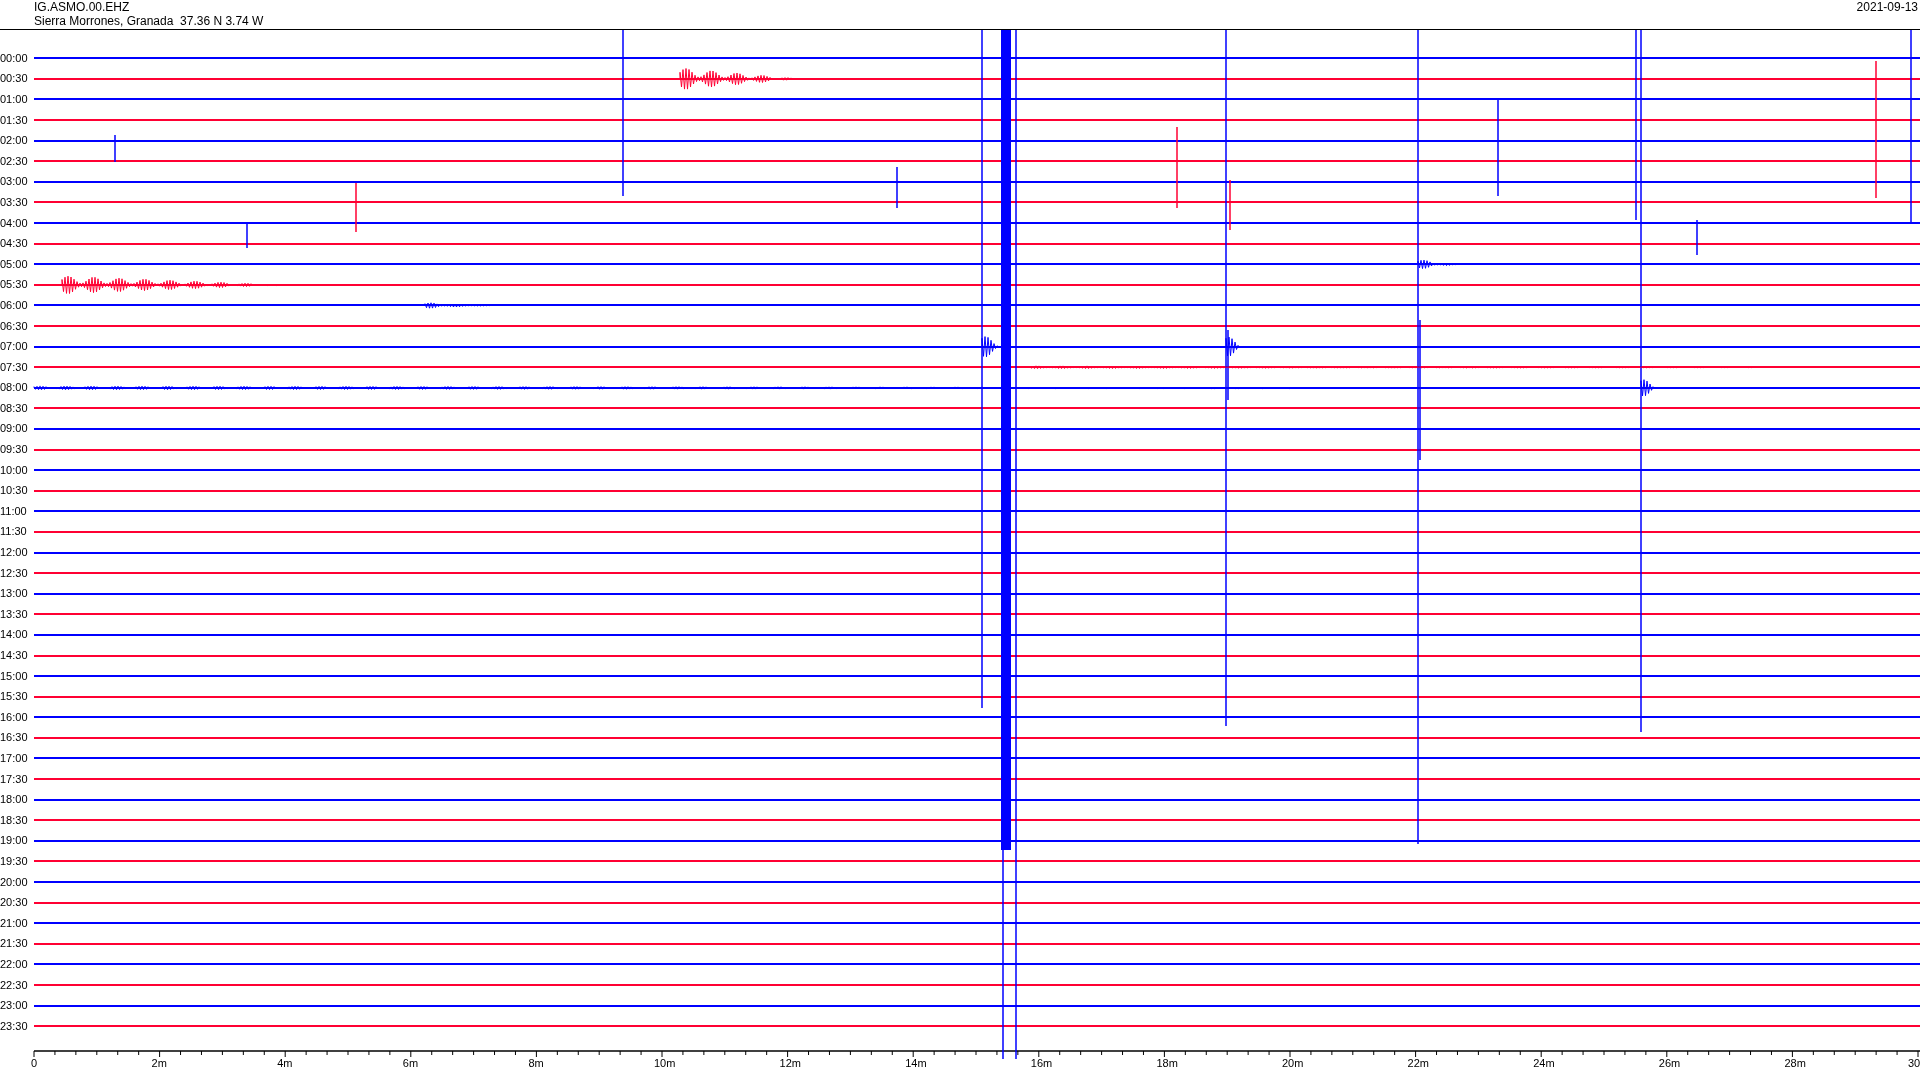 Image resolution: width=1920 pixels, height=1080 pixels. Describe the element at coordinates (14, 923) in the screenshot. I see `time-label: 21:00` at that location.